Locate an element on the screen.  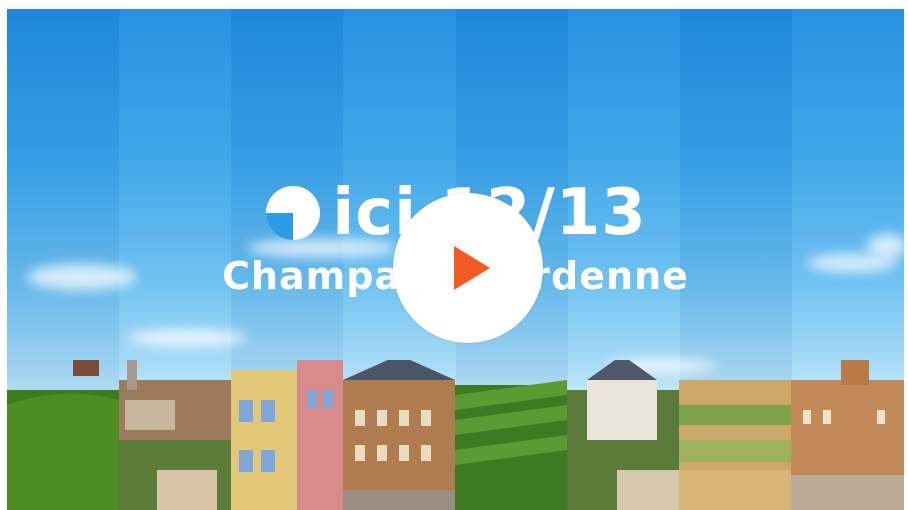
ici-logo-icon is located at coordinates (293, 213).